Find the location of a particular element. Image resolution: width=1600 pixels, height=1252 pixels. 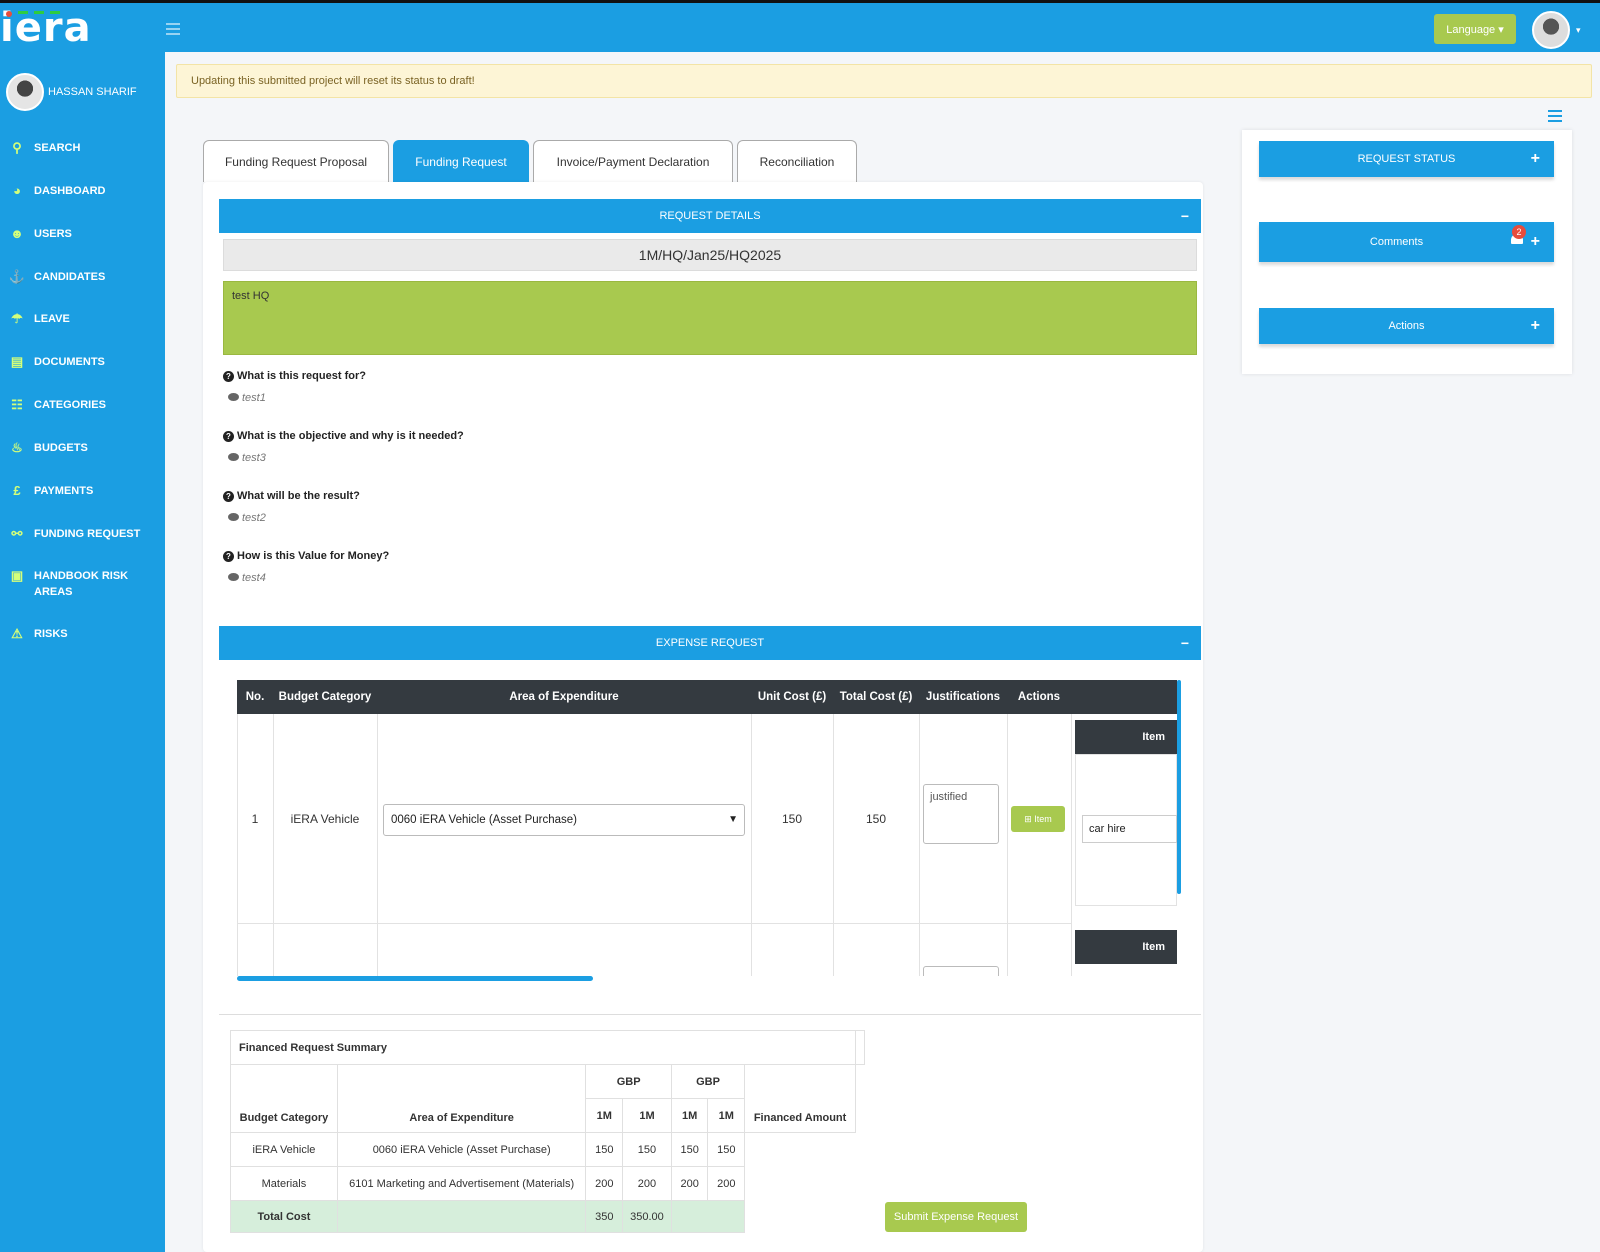

request-details-title: REQUEST DETAILS is located at coordinates (710, 216).